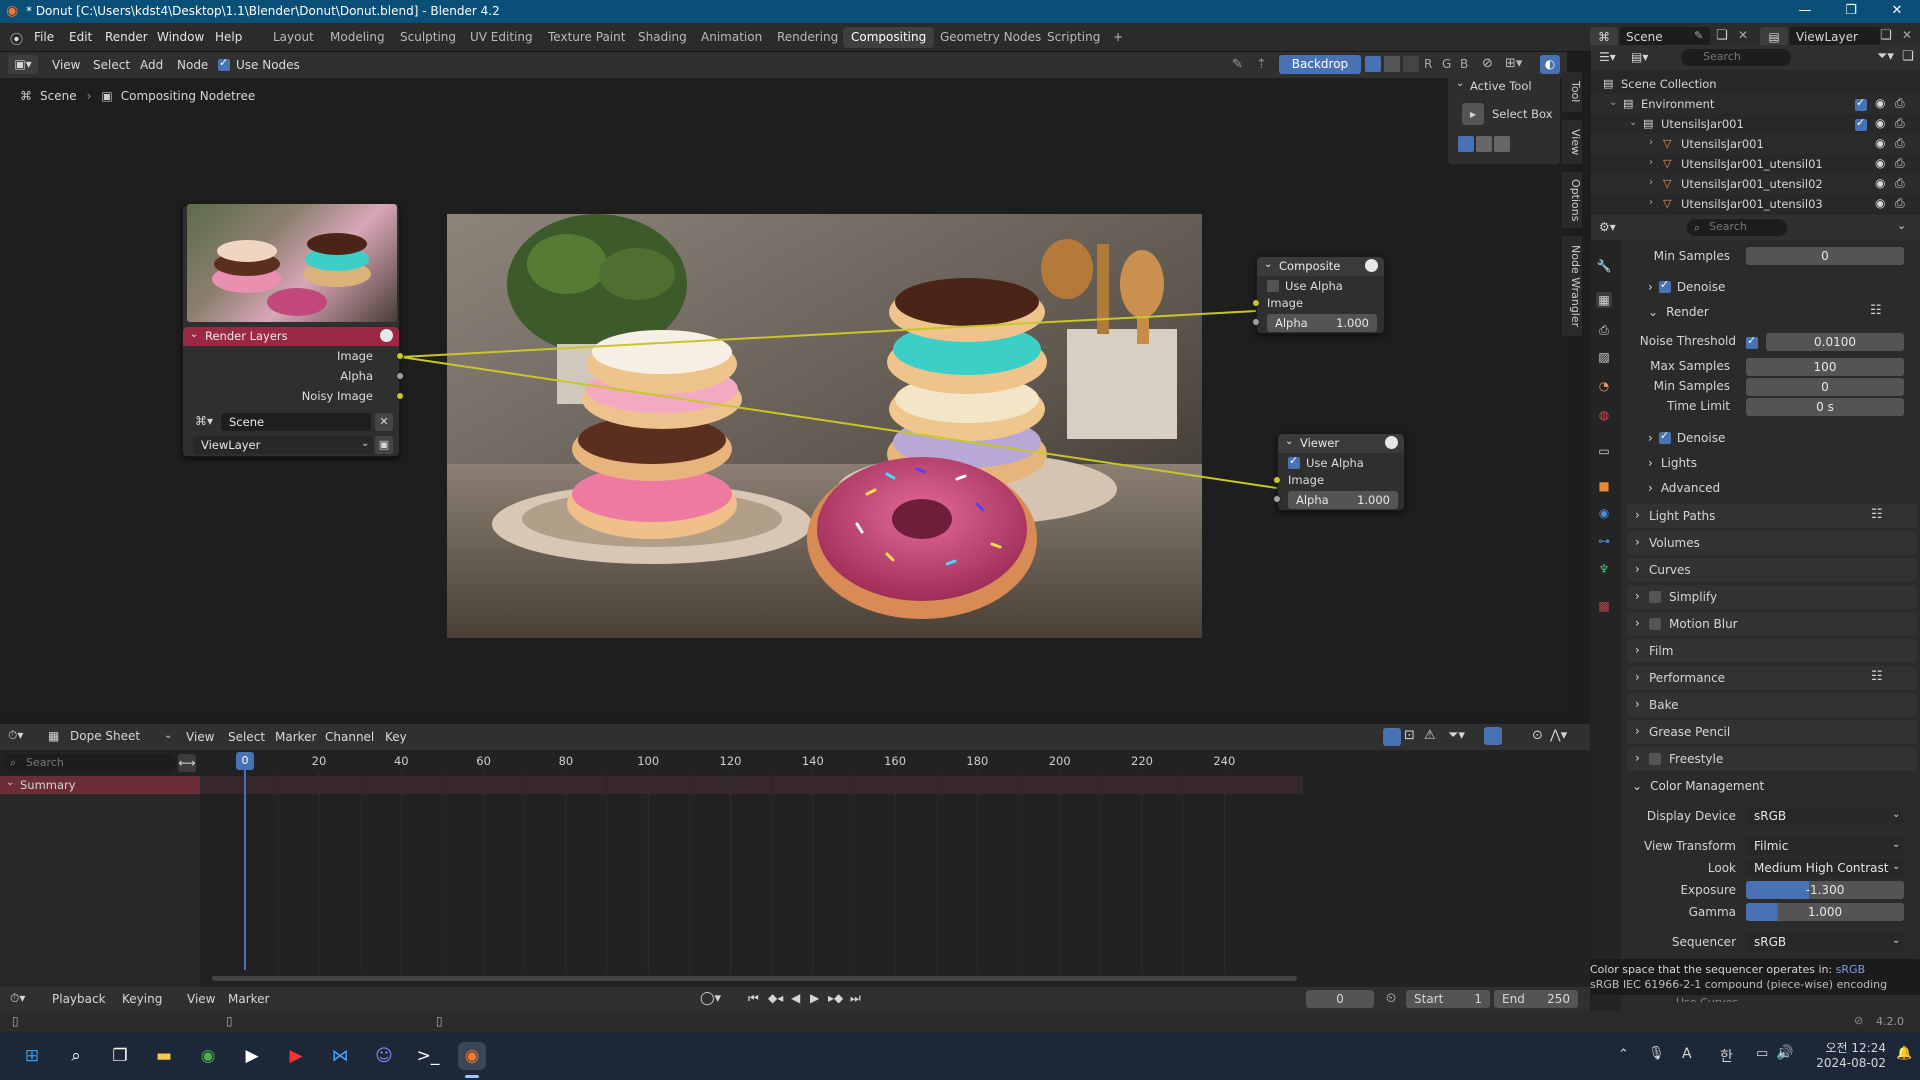  What do you see at coordinates (66, 65) in the screenshot?
I see `node-menu-view: View` at bounding box center [66, 65].